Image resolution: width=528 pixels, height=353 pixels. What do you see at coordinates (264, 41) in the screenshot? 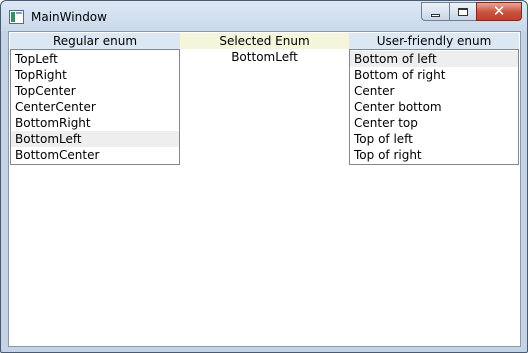
I see `selected-enum-header: Selected Enum` at bounding box center [264, 41].